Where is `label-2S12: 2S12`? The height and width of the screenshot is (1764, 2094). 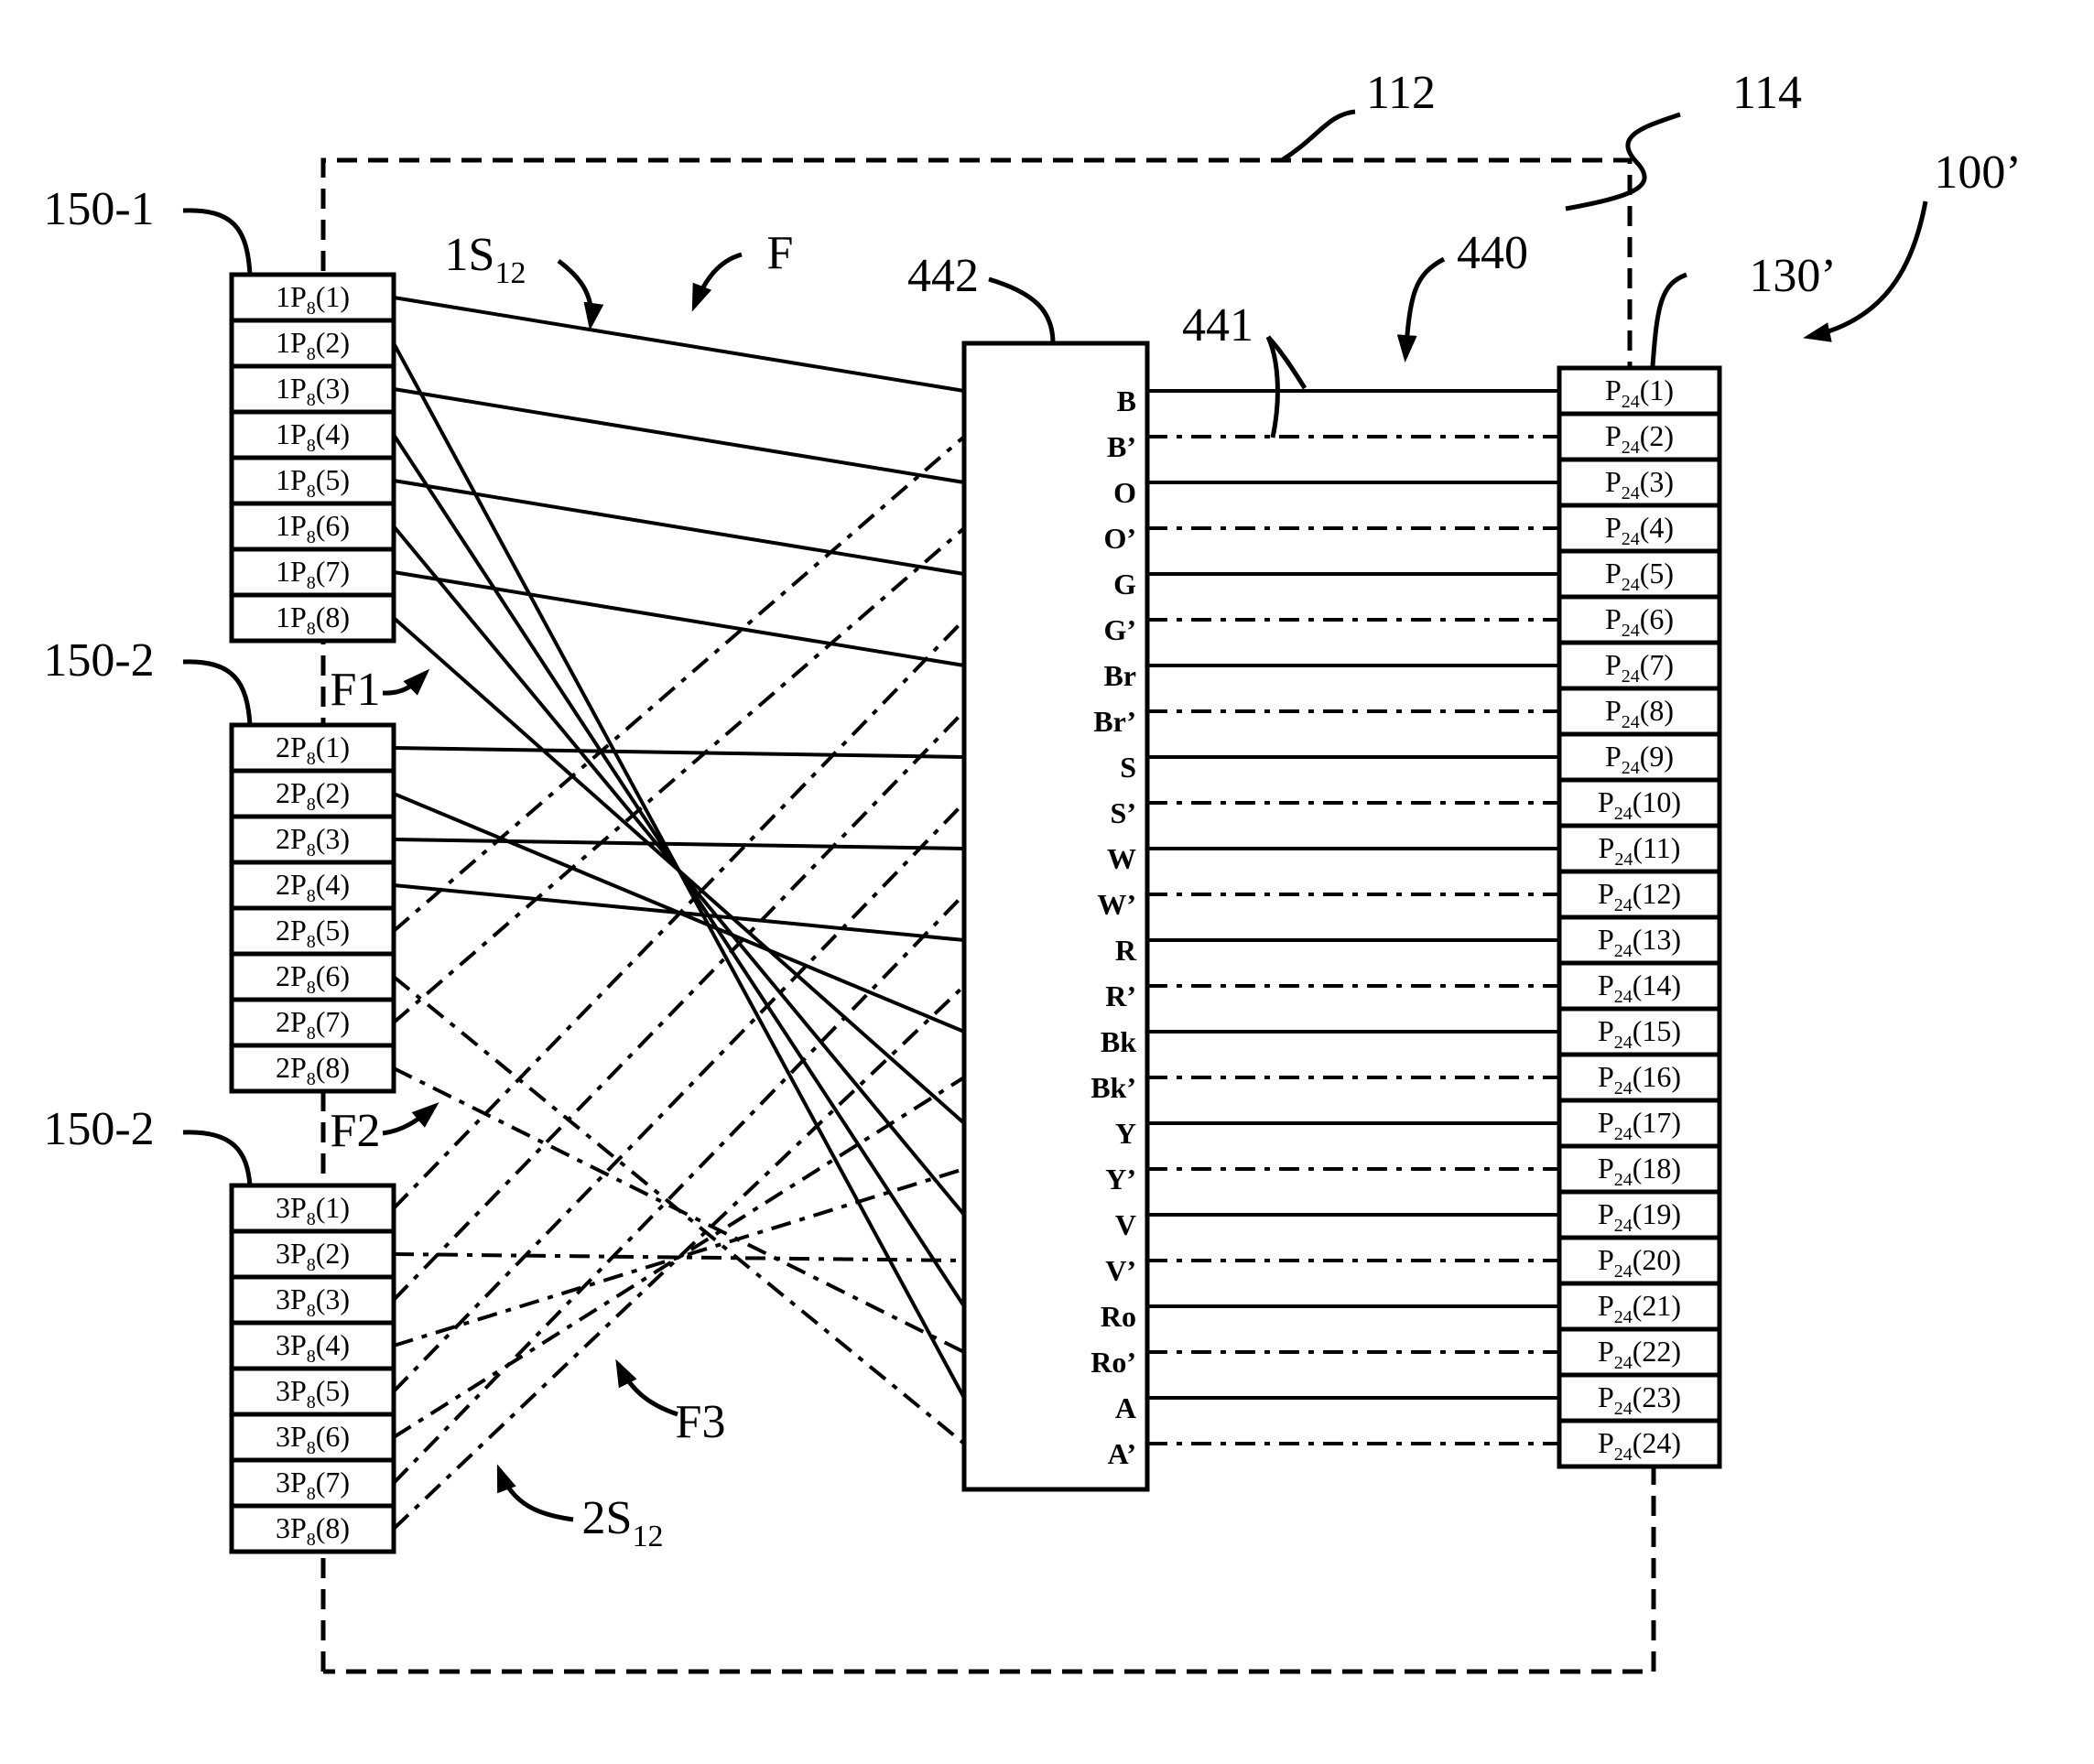 label-2S12: 2S12 is located at coordinates (623, 1522).